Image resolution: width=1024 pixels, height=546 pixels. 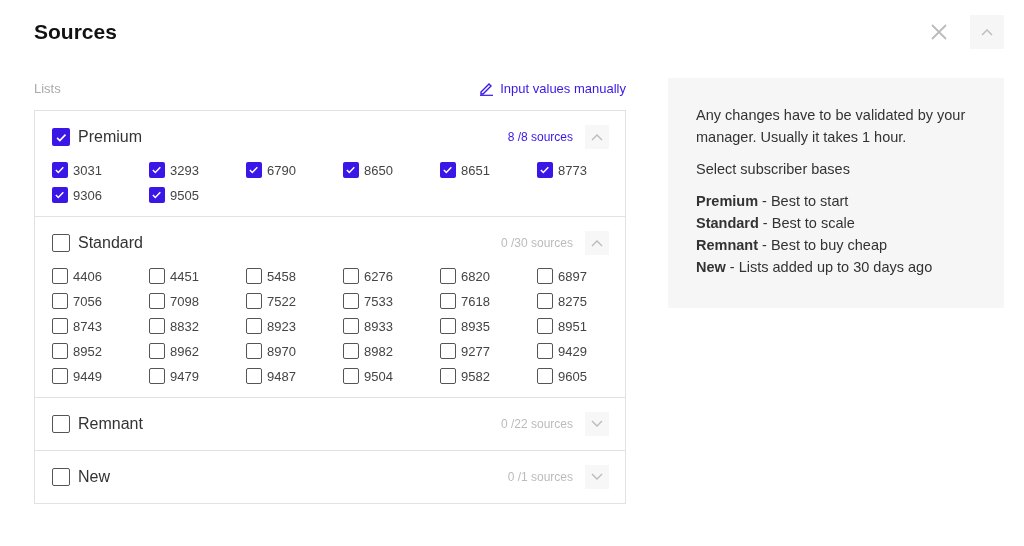 I want to click on source-label: 6820, so click(x=475, y=276).